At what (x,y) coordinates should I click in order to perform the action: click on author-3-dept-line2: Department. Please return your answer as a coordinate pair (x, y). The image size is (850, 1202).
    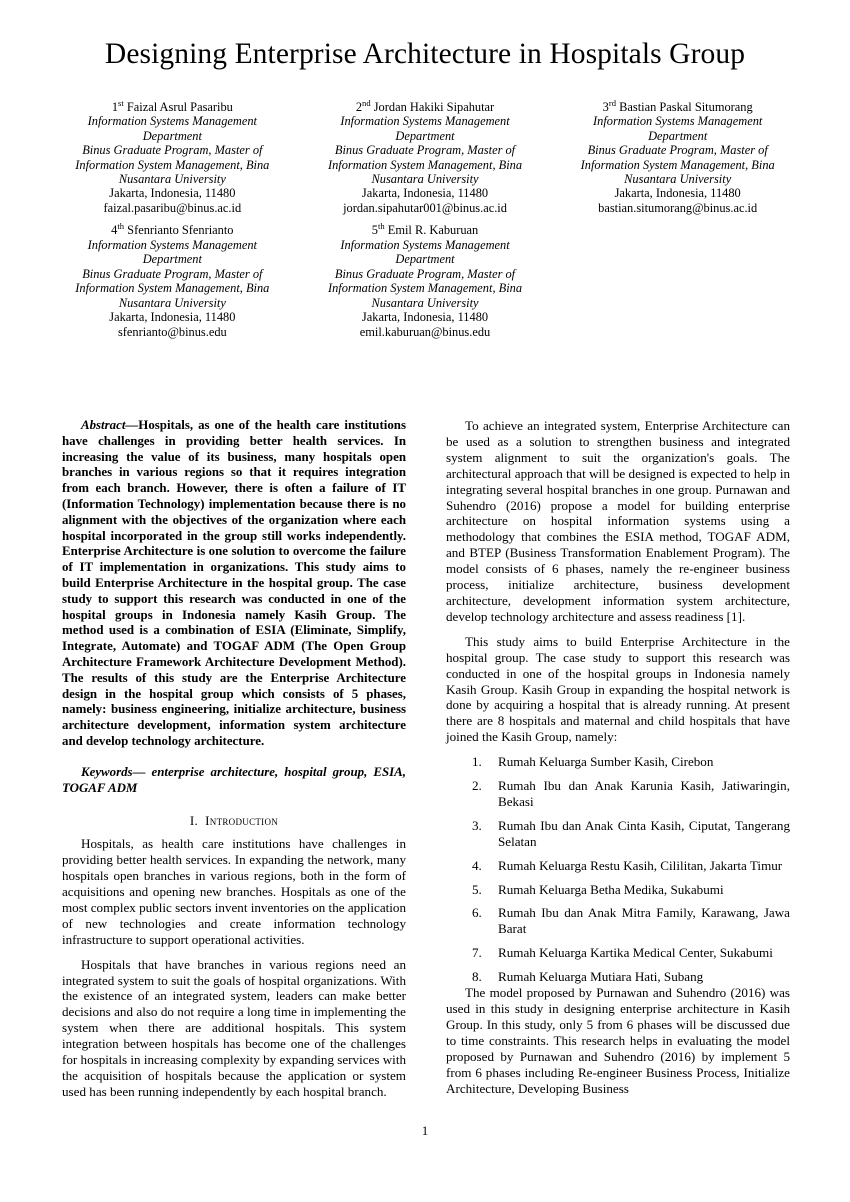
    Looking at the image, I should click on (678, 135).